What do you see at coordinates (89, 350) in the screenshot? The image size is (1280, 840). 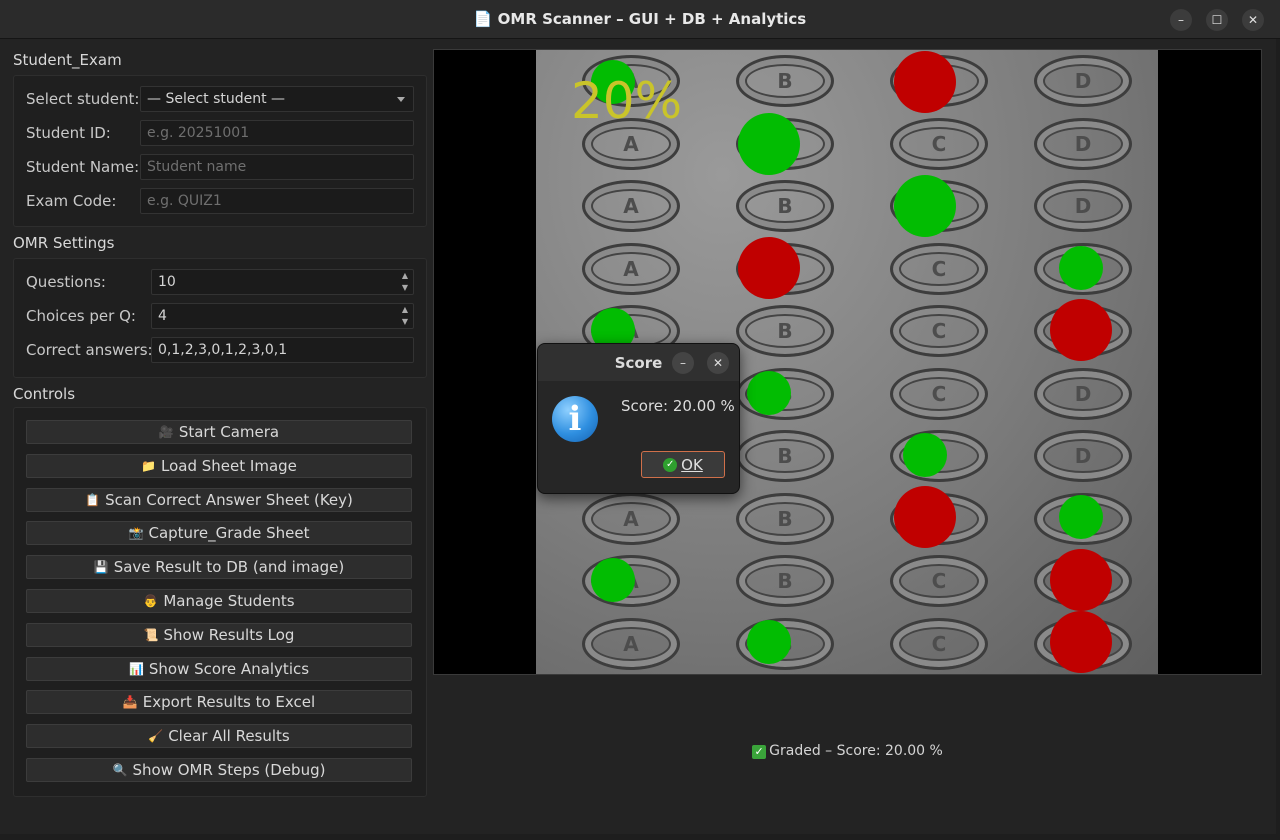 I see `correct-answers-label: Correct answers:` at bounding box center [89, 350].